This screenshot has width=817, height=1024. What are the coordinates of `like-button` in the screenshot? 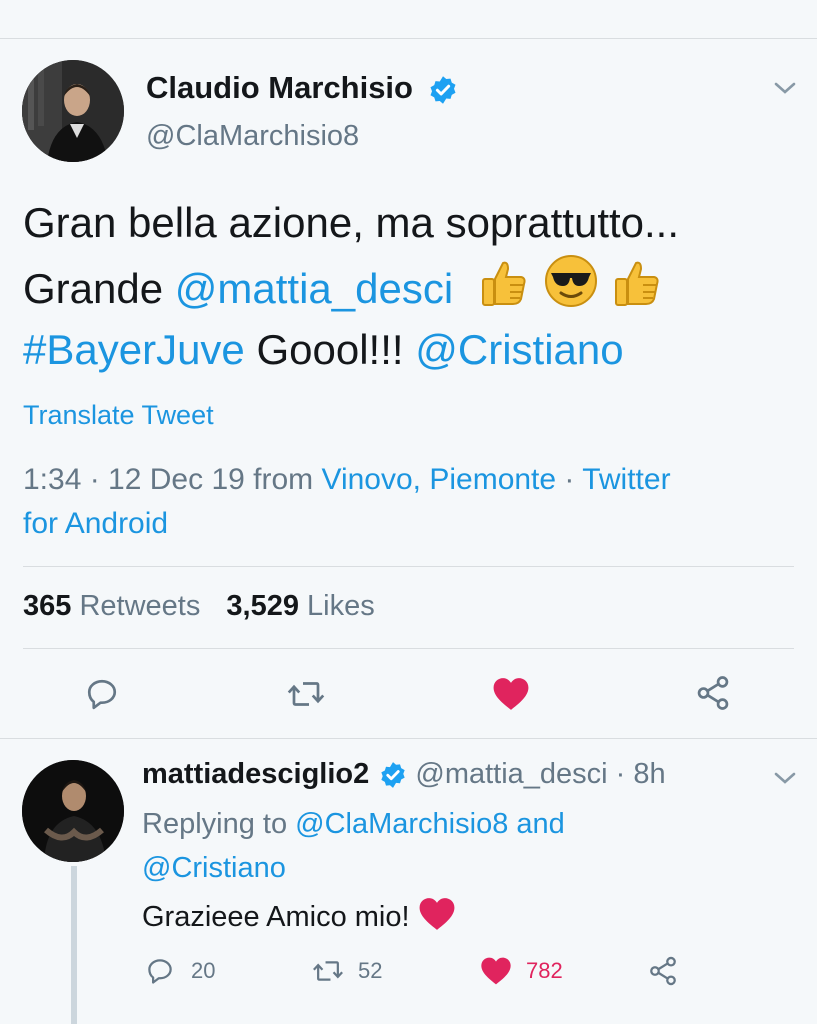 It's located at (511, 694).